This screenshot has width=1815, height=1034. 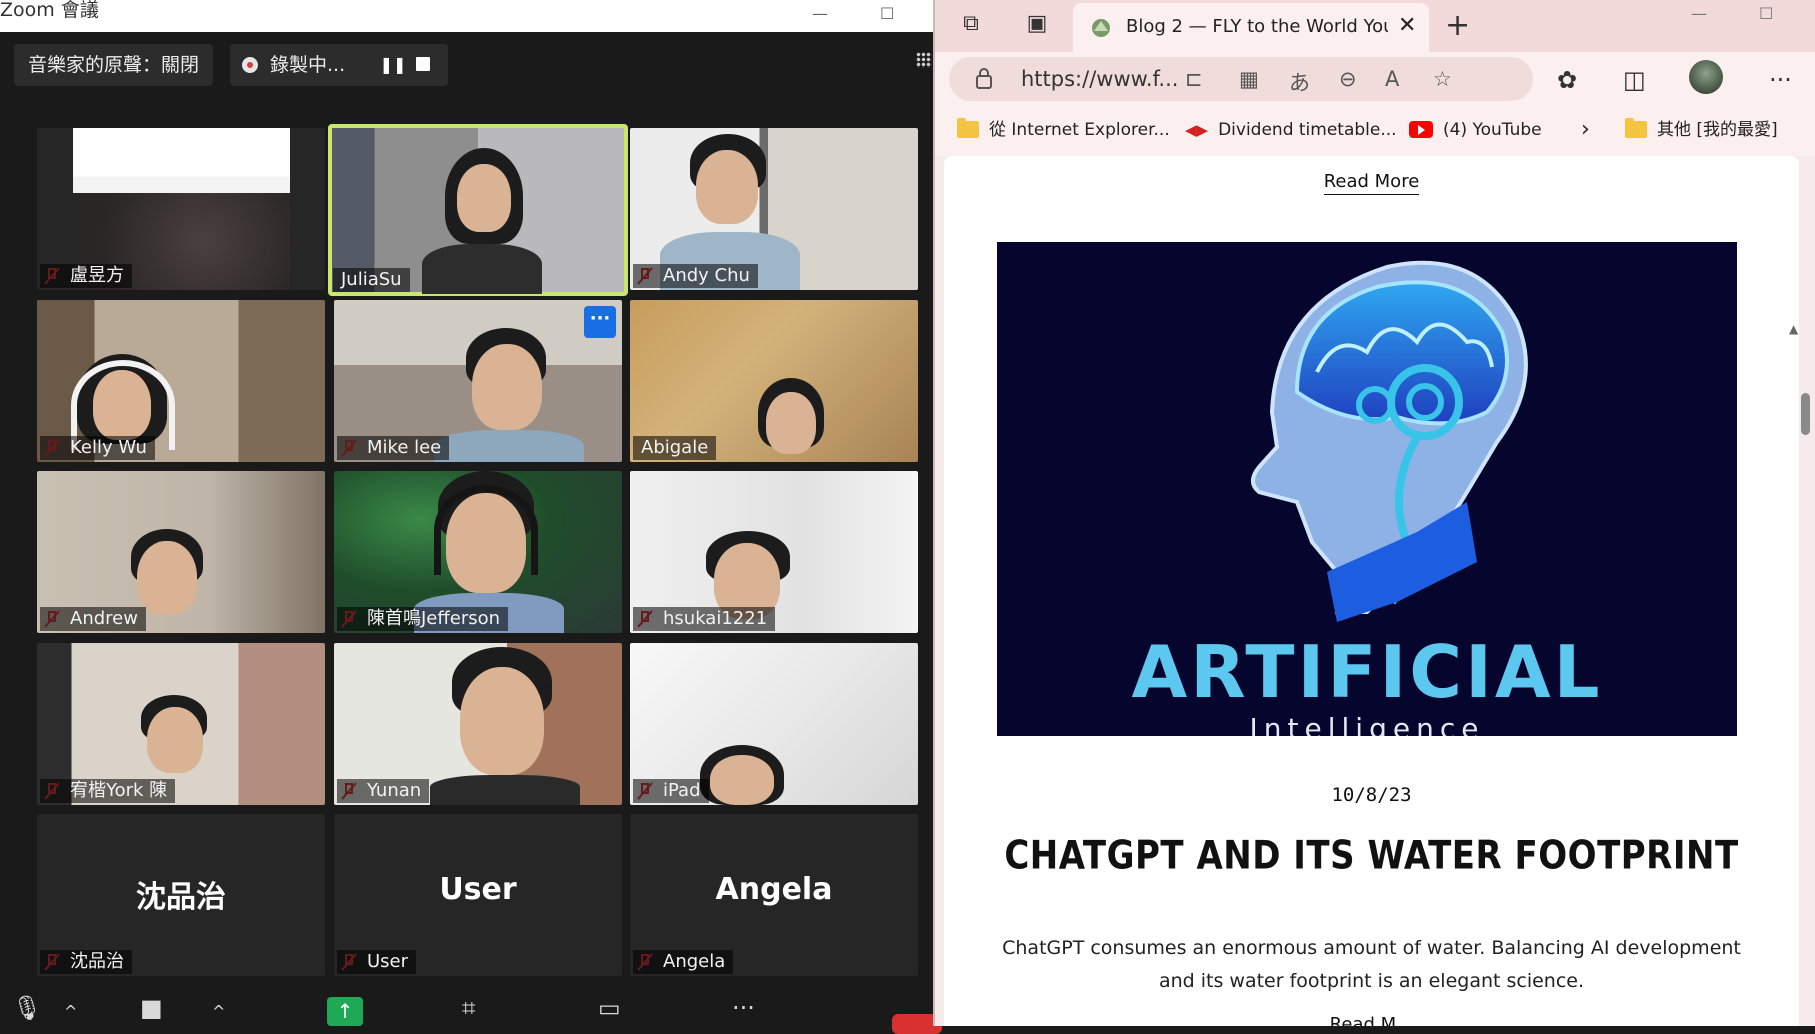 I want to click on more-icon: ···, so click(x=743, y=1008).